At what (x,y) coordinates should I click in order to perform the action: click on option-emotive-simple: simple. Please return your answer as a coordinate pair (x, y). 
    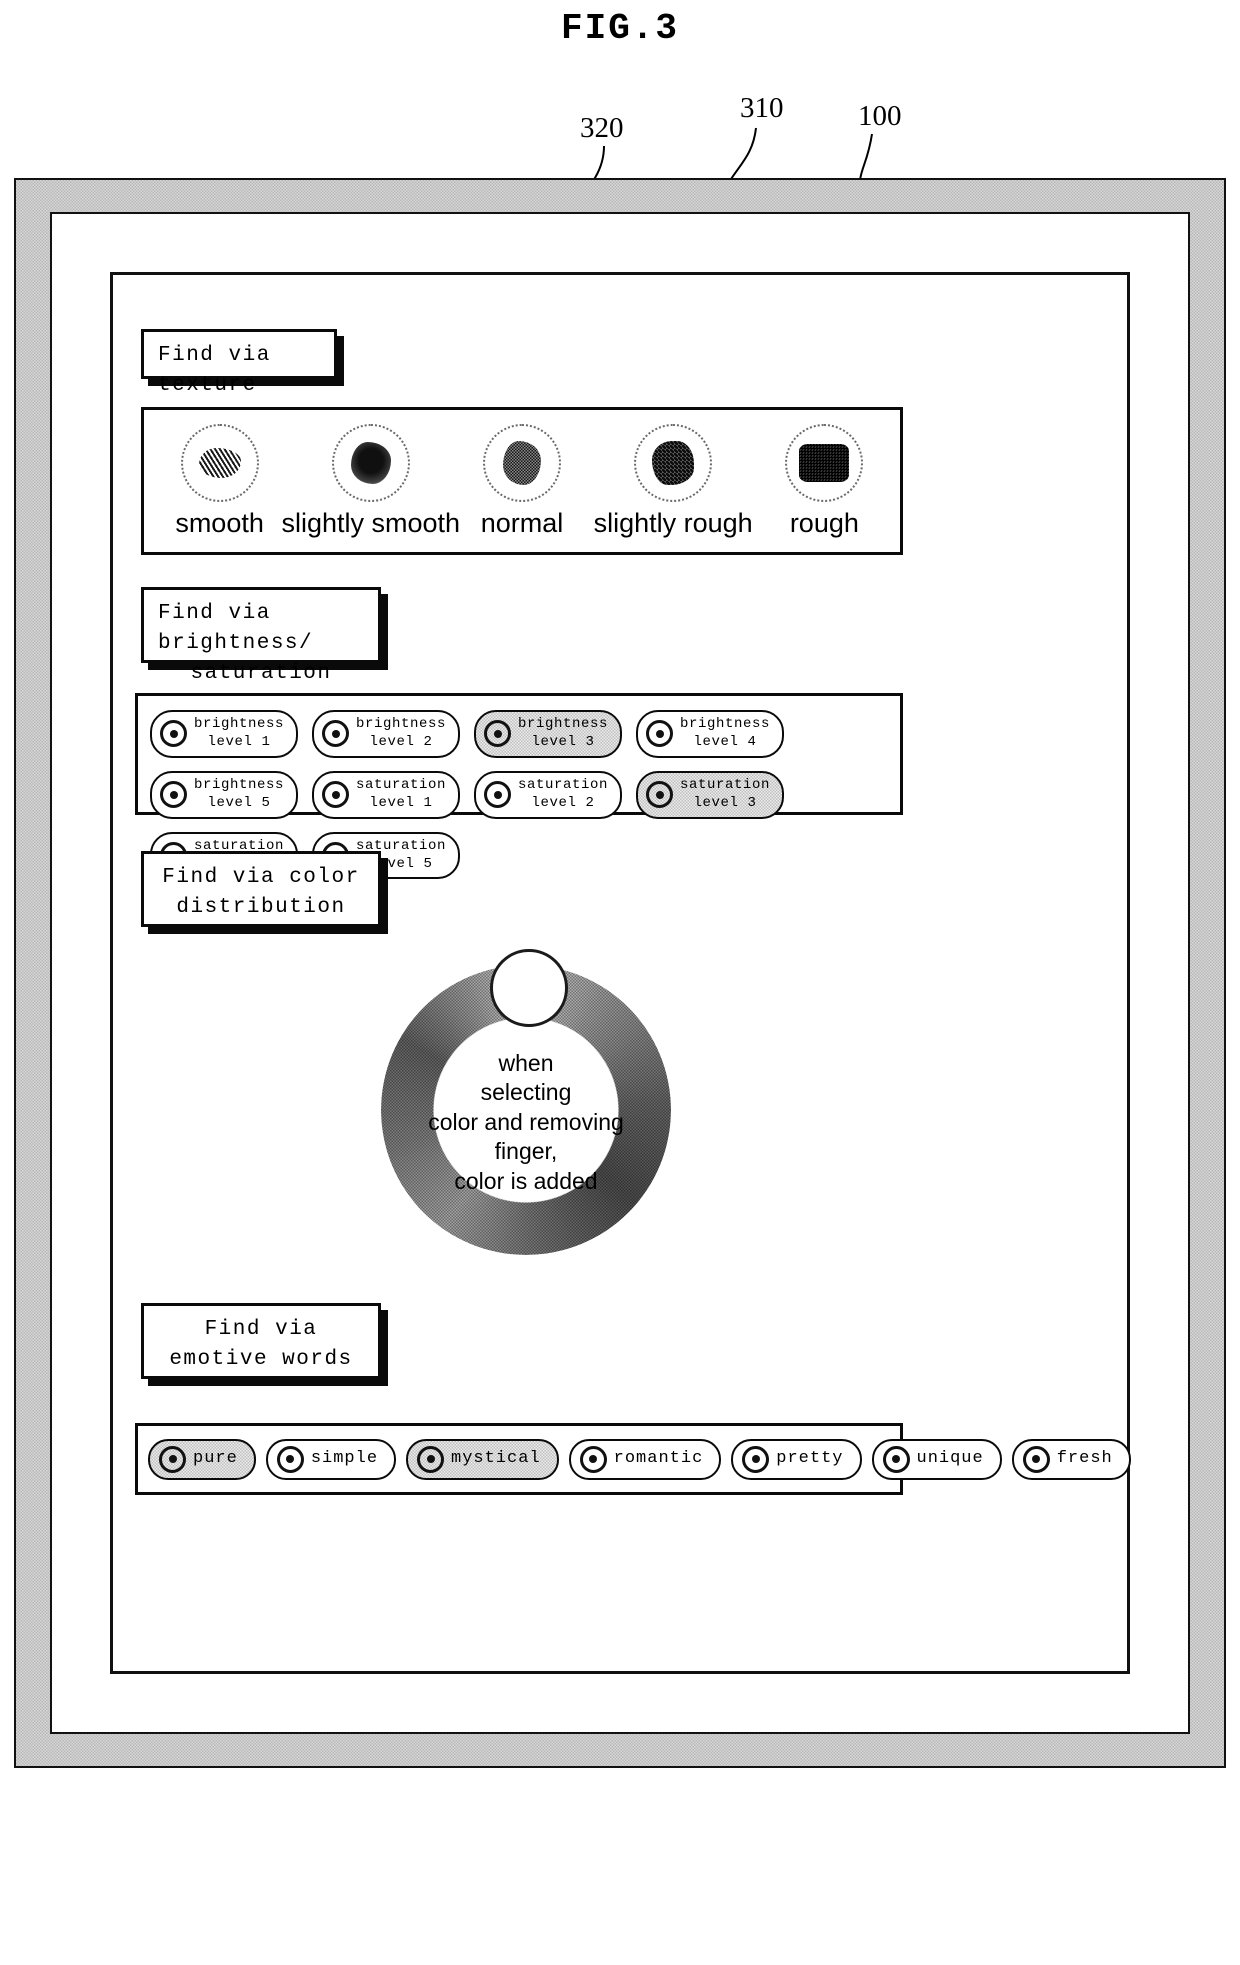
    Looking at the image, I should click on (331, 1459).